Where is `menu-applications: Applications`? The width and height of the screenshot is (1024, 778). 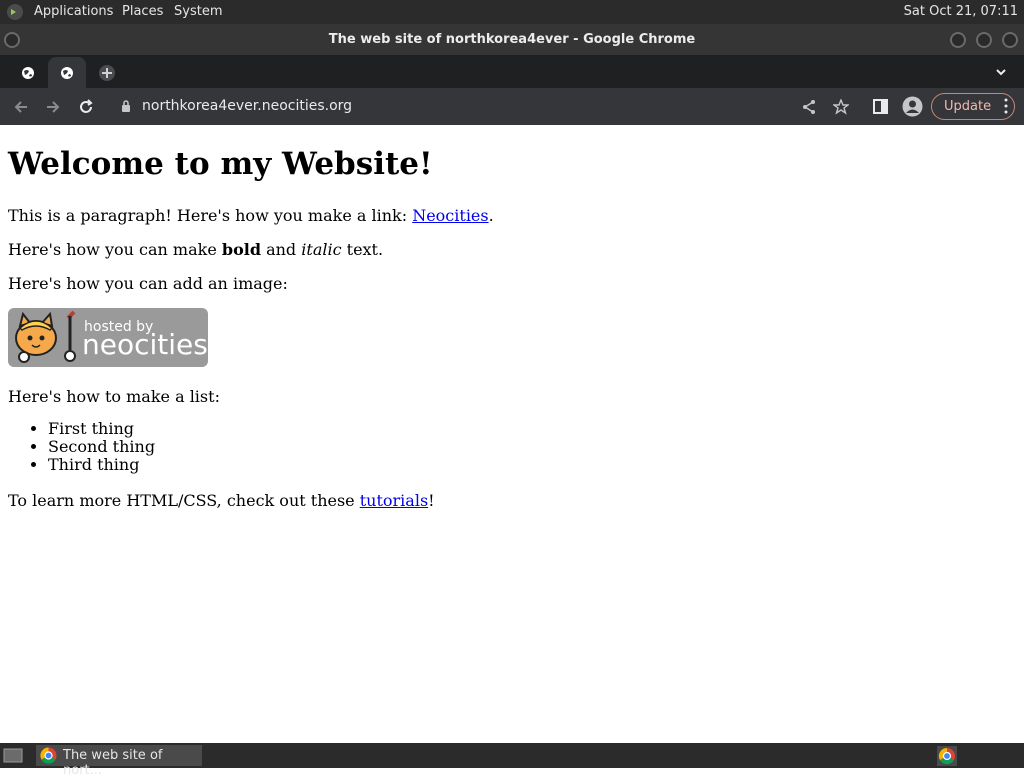 menu-applications: Applications is located at coordinates (73, 11).